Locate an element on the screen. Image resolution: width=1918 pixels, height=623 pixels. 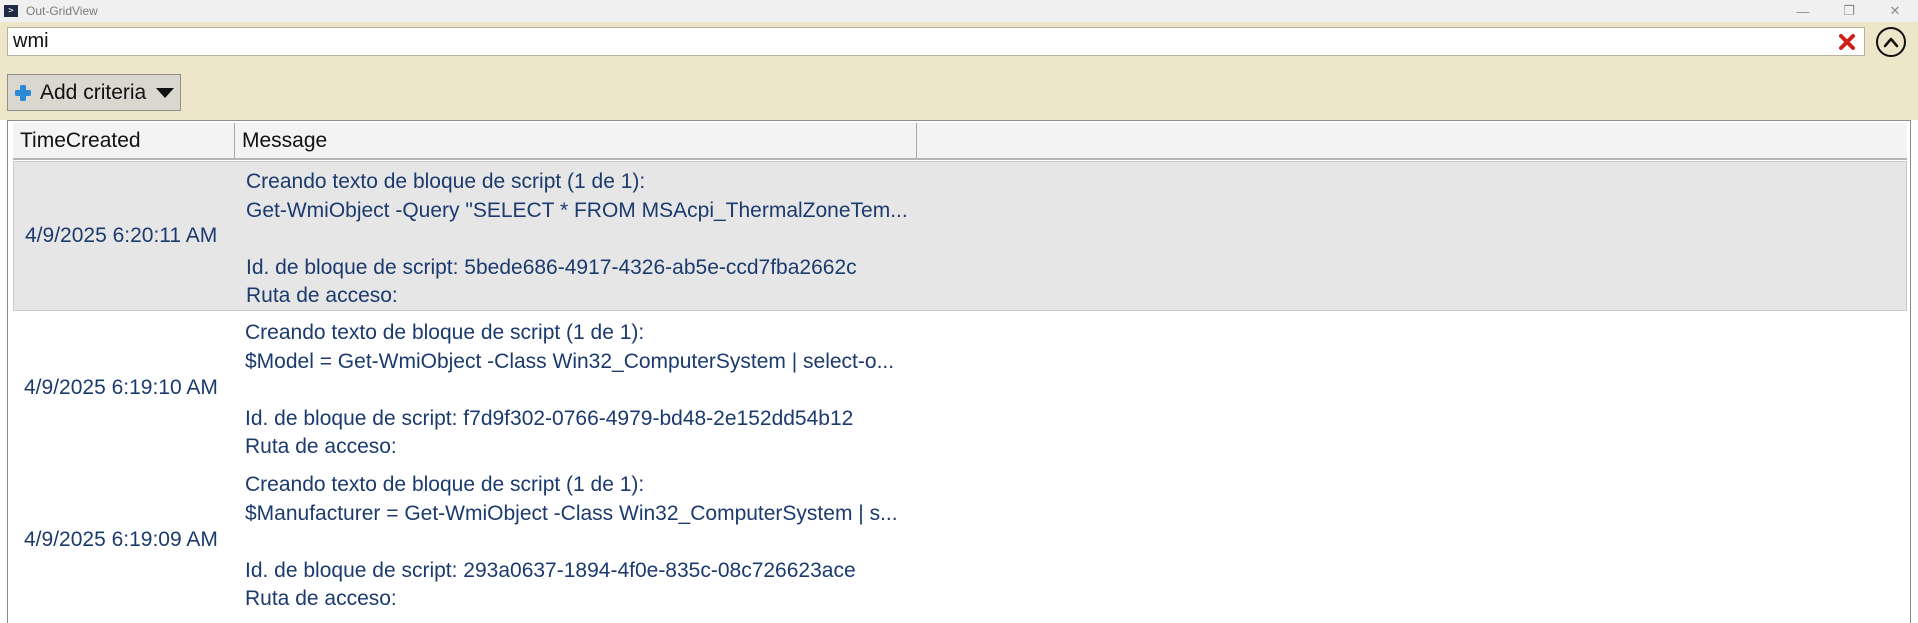
column-header-message: Message is located at coordinates (576, 140).